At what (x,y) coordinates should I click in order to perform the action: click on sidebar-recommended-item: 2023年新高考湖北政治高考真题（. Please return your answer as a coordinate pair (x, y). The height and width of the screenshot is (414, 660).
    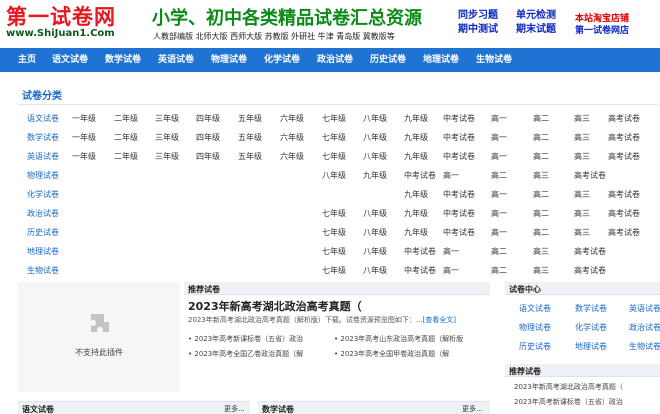
    Looking at the image, I should click on (568, 387).